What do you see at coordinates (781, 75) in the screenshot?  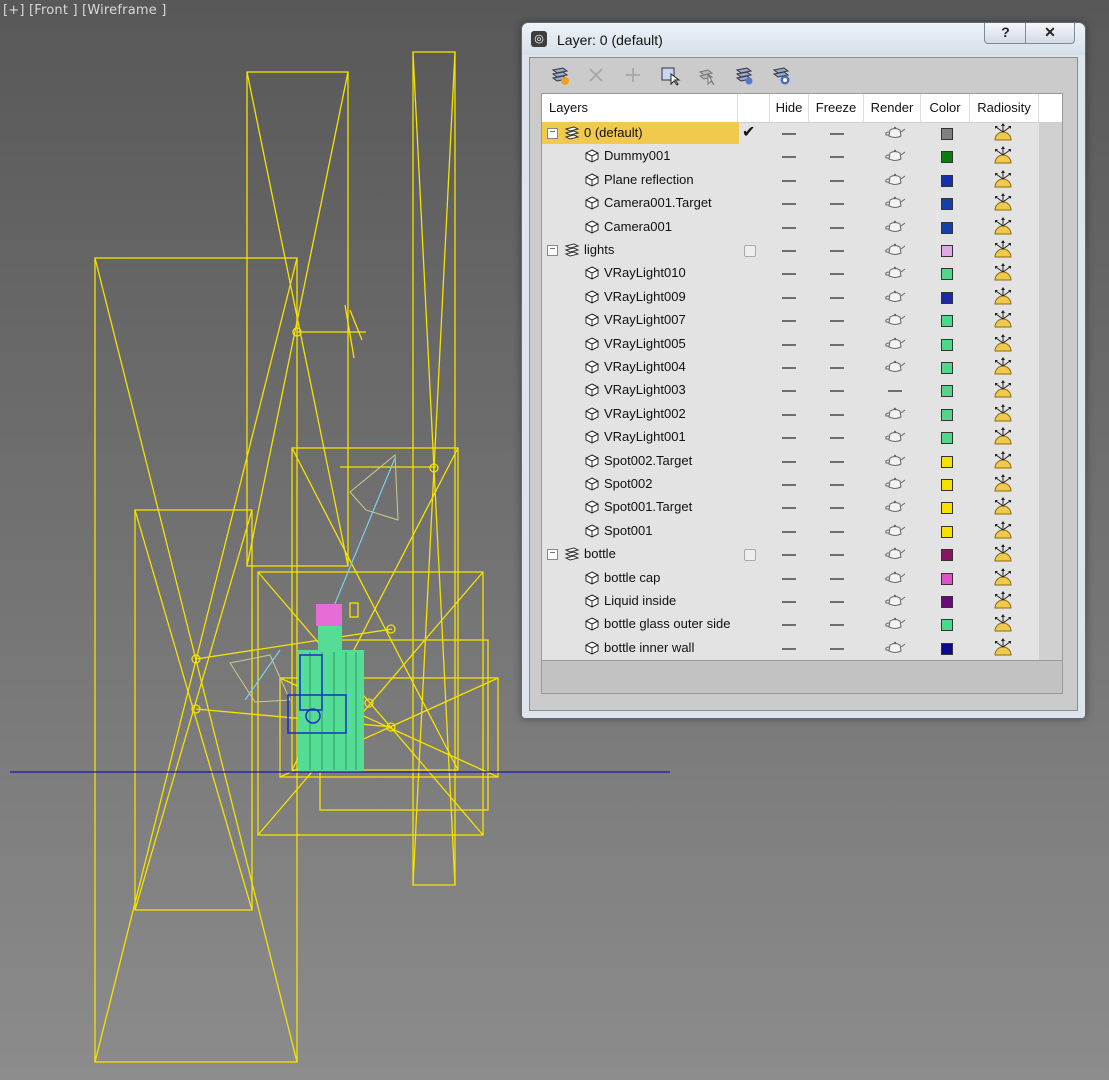 I see `freeze-all-icon` at bounding box center [781, 75].